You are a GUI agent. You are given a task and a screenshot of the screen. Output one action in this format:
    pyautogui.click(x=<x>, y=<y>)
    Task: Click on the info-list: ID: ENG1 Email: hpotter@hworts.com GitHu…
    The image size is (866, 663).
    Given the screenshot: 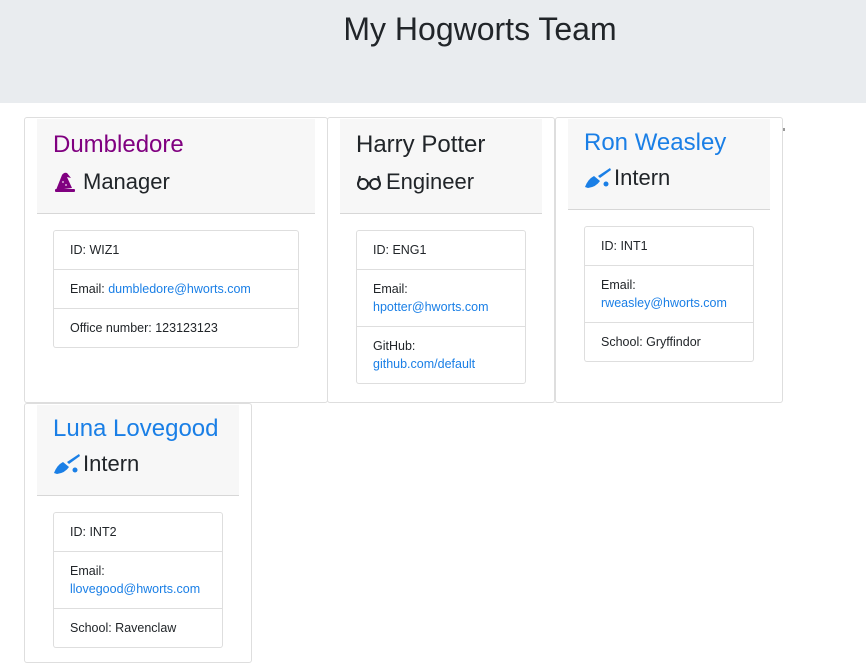 What is the action you would take?
    pyautogui.click(x=441, y=307)
    